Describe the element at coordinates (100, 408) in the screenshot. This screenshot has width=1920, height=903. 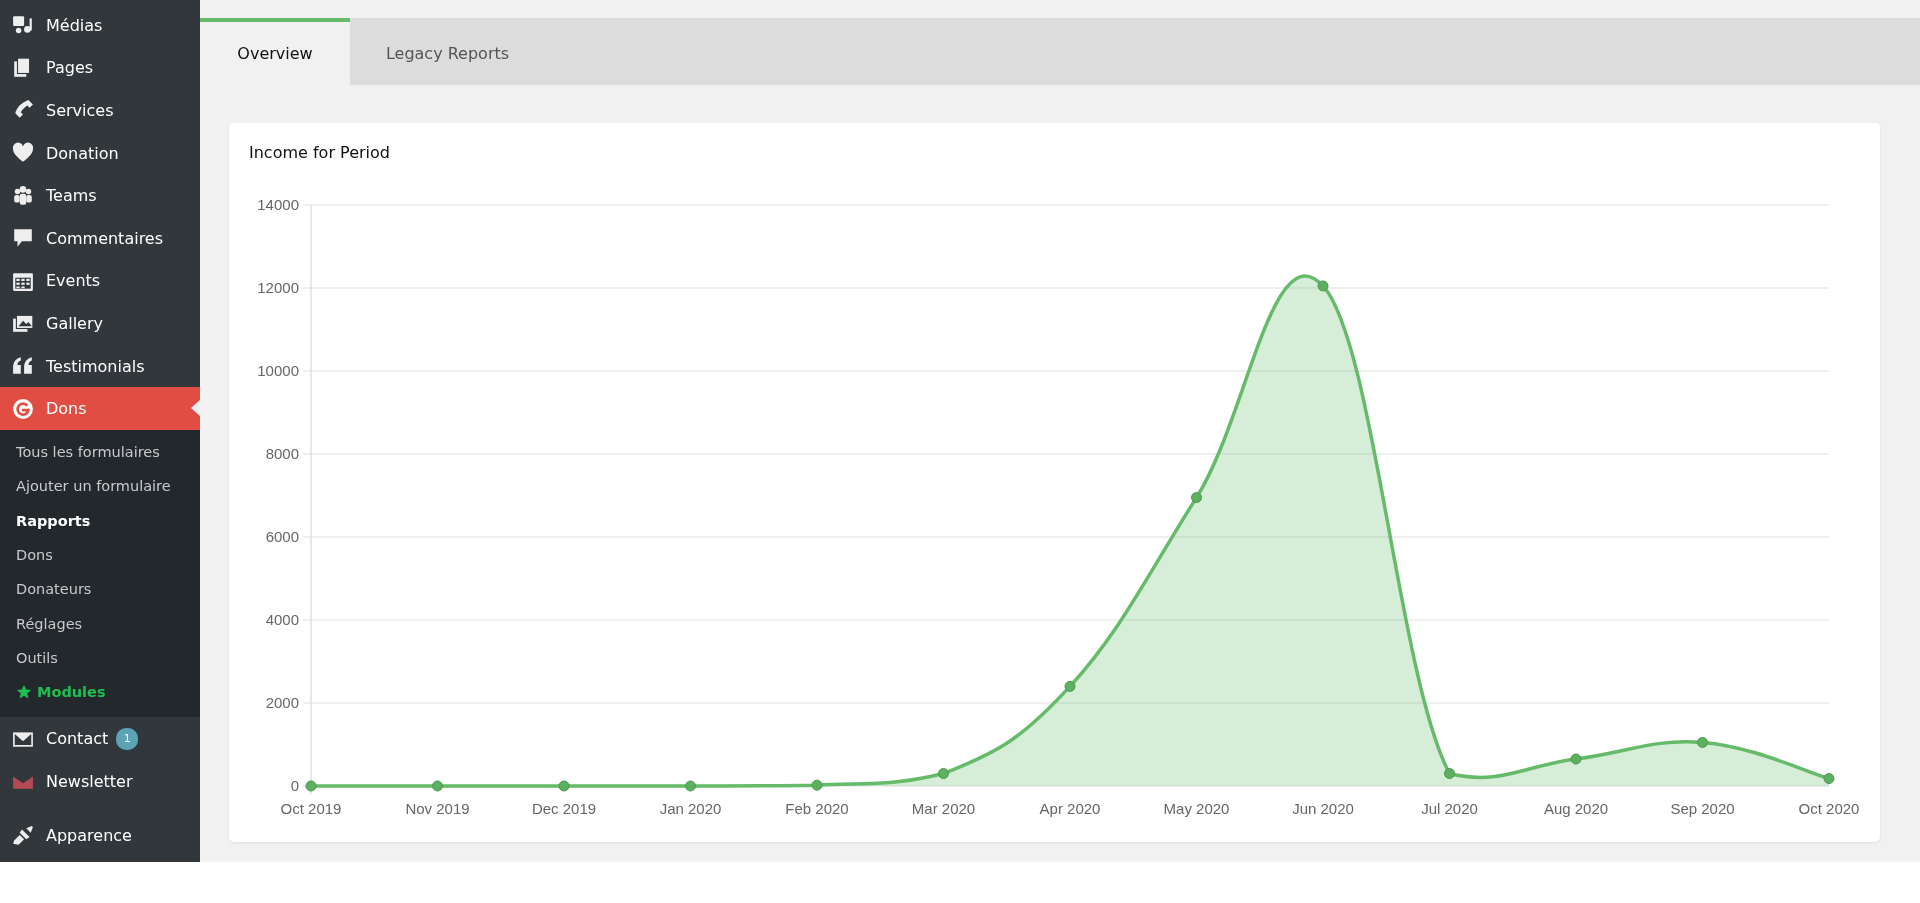
I see `sidebar-item: Dons` at that location.